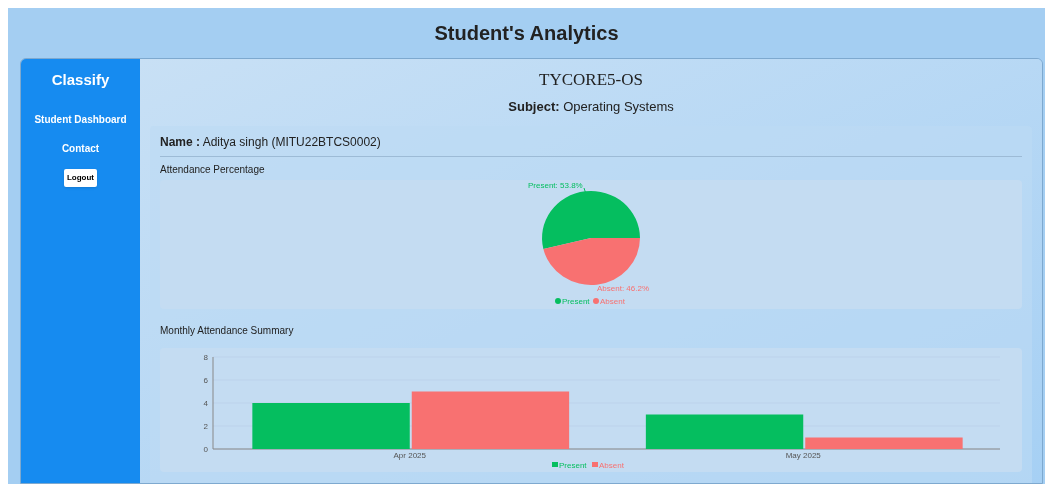  Describe the element at coordinates (526, 33) in the screenshot. I see `page-title: Student's Analytics` at that location.